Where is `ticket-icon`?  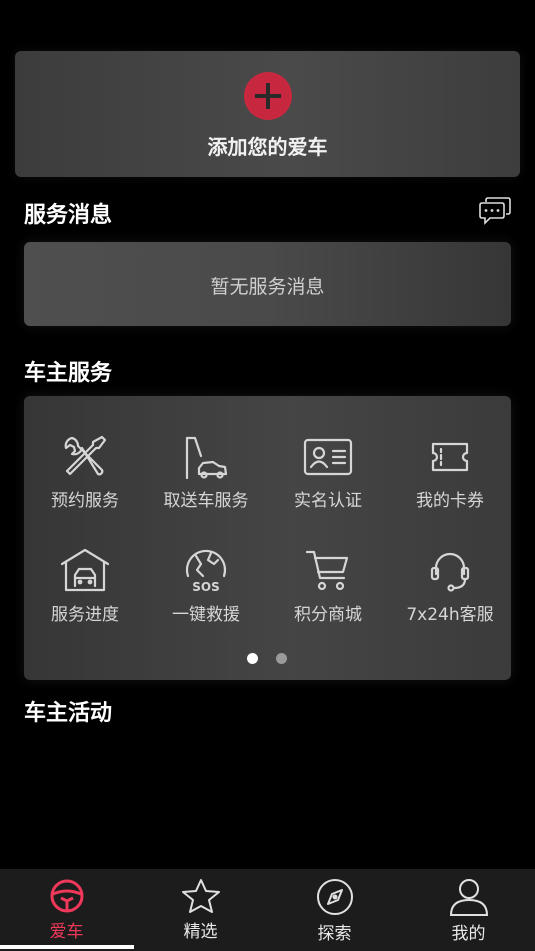 ticket-icon is located at coordinates (450, 457).